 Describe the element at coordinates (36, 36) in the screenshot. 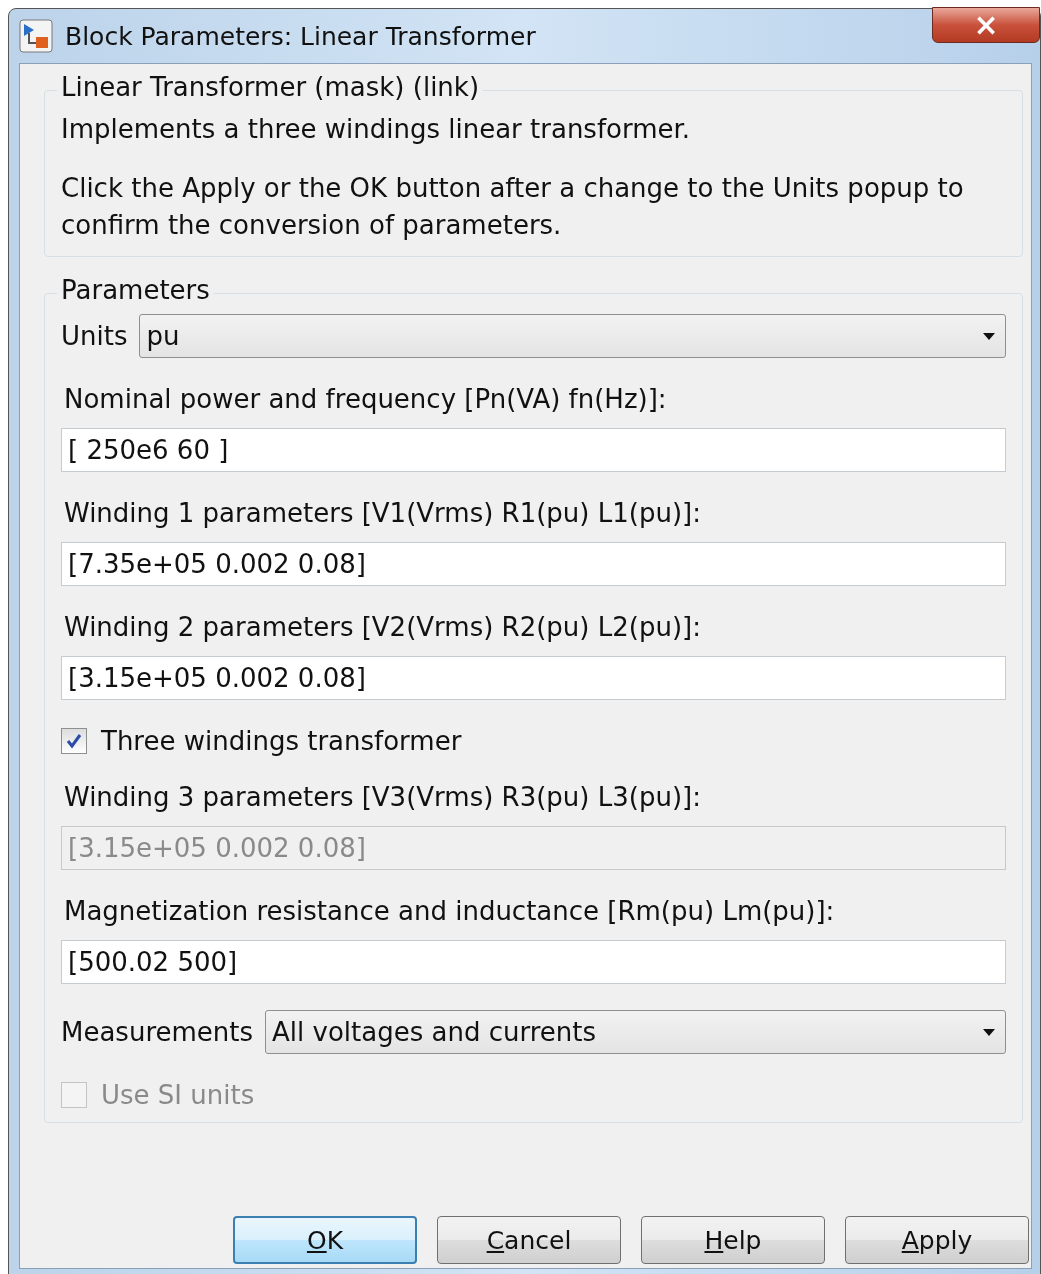

I see `app-icon` at that location.